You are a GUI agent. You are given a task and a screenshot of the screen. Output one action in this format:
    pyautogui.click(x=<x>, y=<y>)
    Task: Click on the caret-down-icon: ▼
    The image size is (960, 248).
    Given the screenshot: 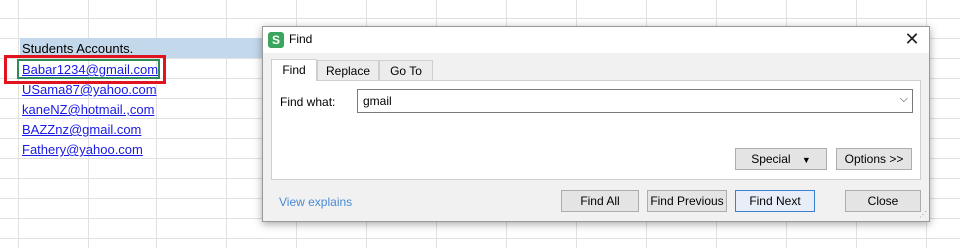 What is the action you would take?
    pyautogui.click(x=806, y=160)
    